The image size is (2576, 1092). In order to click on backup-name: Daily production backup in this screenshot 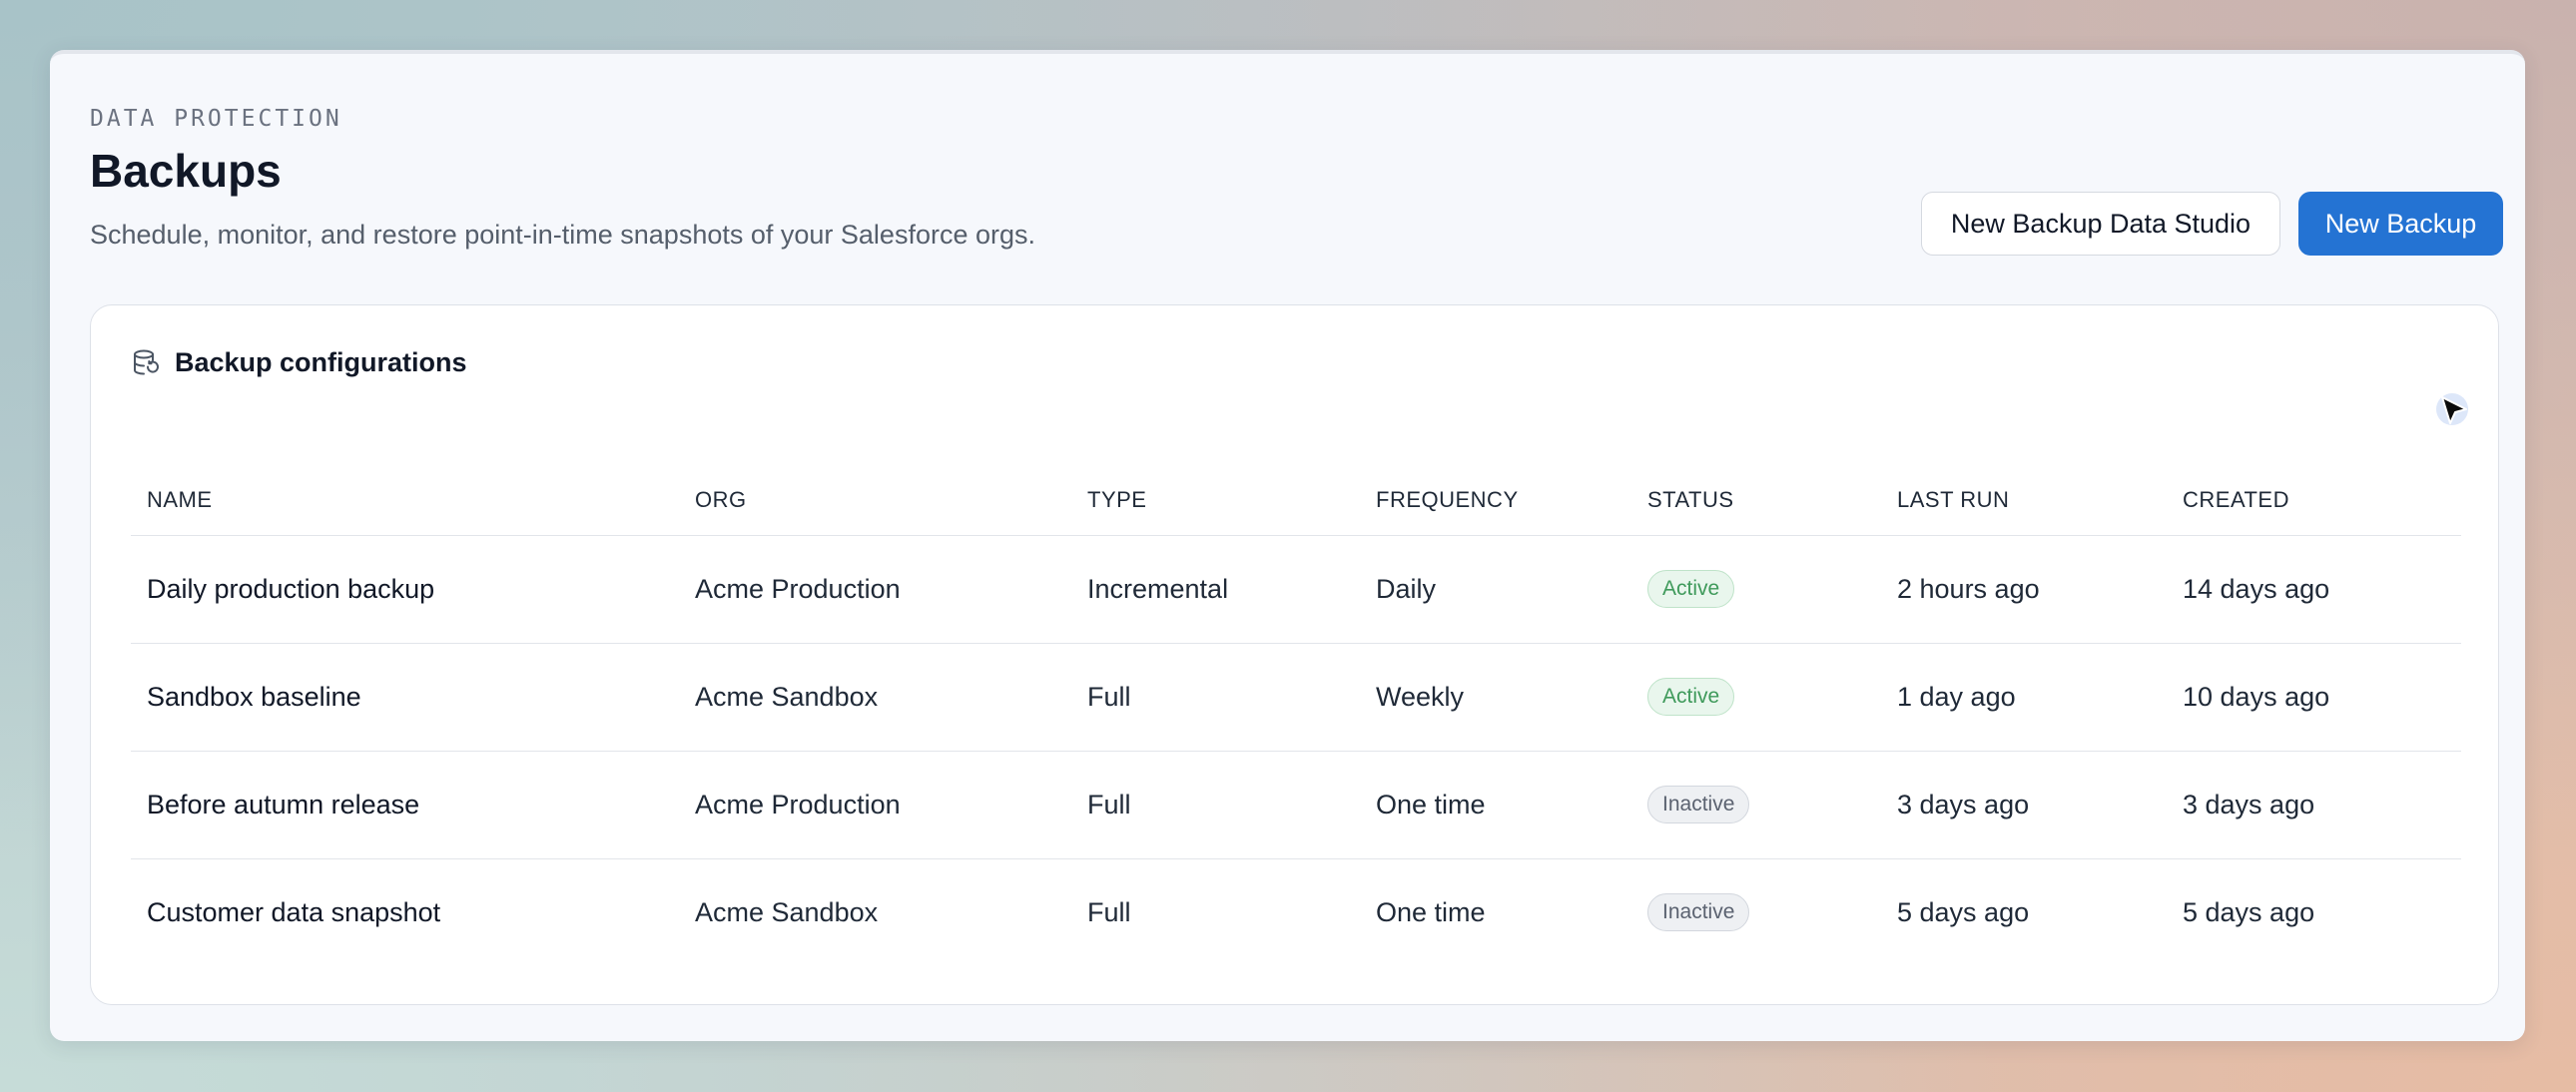, I will do `click(405, 589)`.